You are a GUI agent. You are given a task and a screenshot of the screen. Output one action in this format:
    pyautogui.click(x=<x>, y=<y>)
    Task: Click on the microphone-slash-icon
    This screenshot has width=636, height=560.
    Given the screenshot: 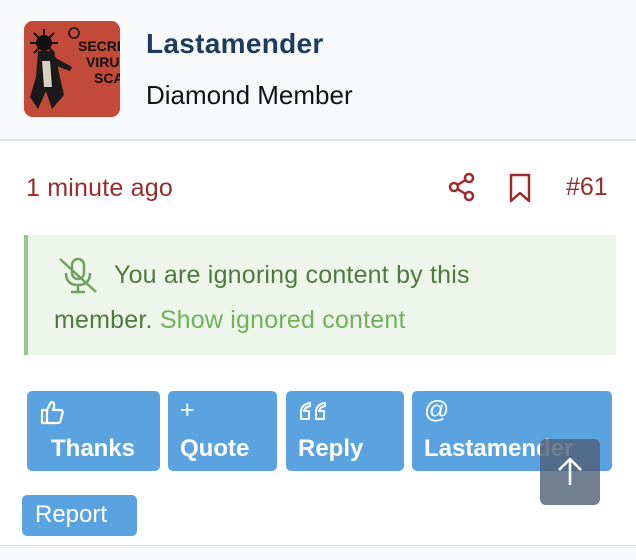 What is the action you would take?
    pyautogui.click(x=78, y=275)
    